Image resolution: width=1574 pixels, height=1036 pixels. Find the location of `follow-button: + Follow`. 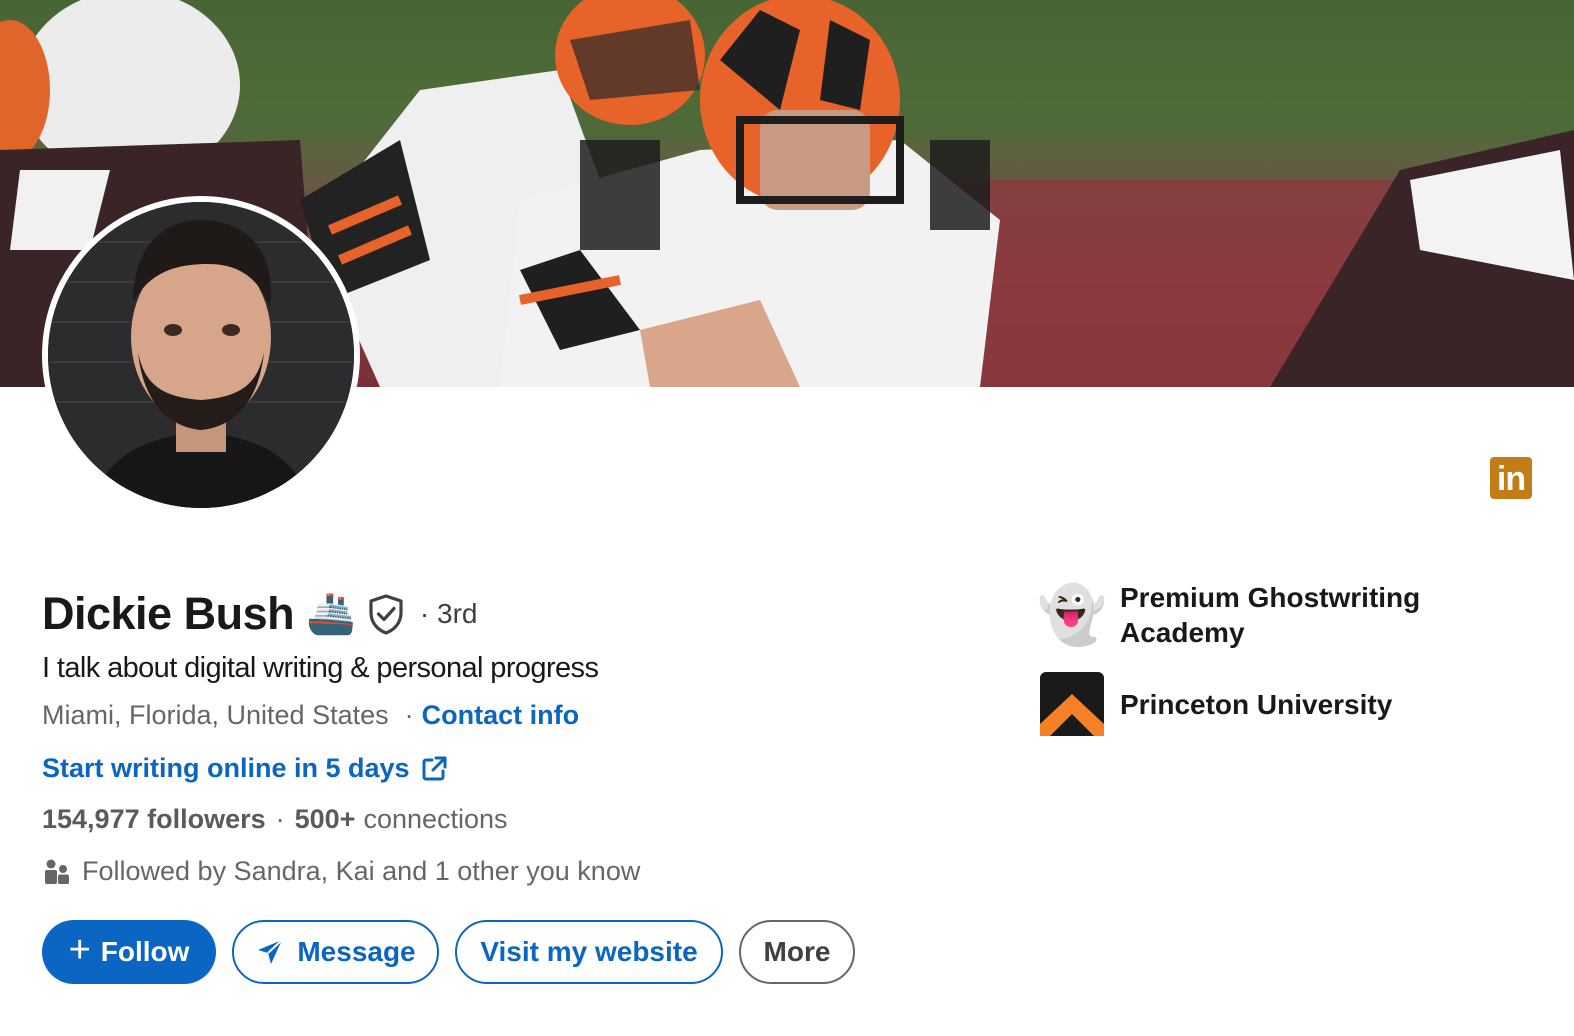

follow-button: + Follow is located at coordinates (129, 952).